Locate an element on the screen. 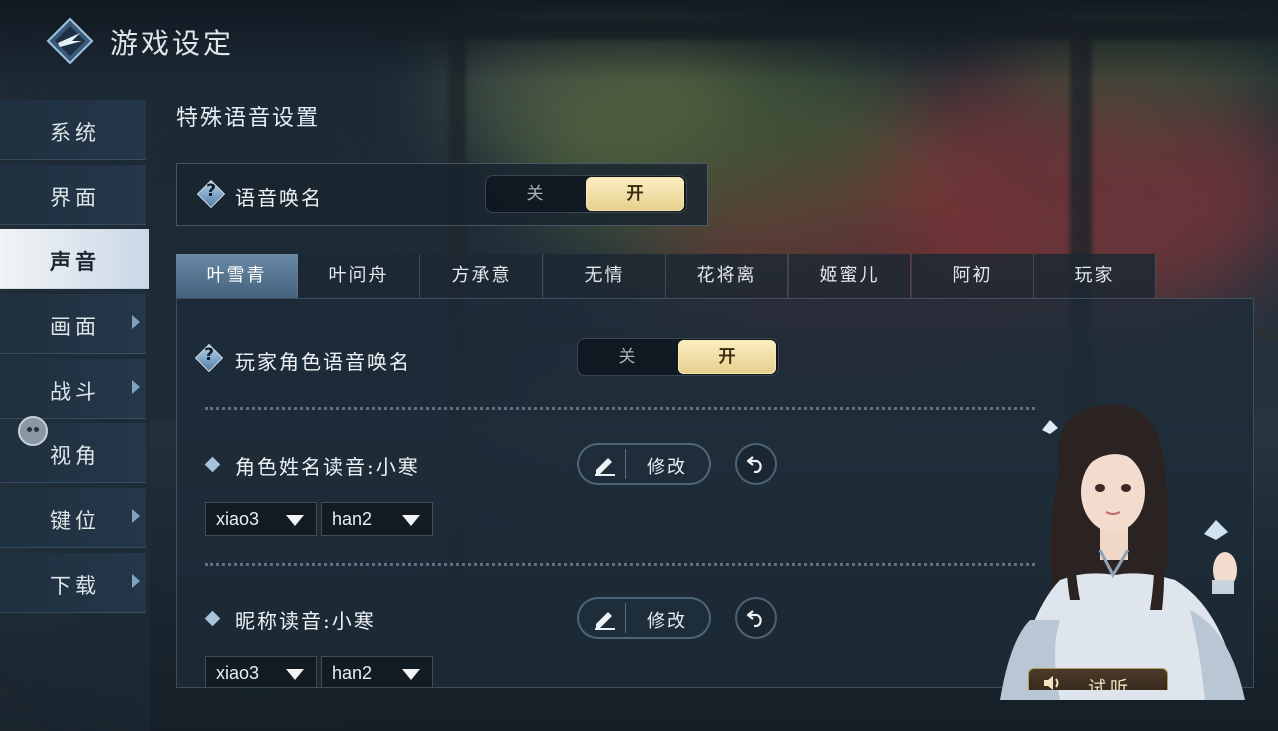 The height and width of the screenshot is (731, 1278). mascot-avatar-icon is located at coordinates (33, 431).